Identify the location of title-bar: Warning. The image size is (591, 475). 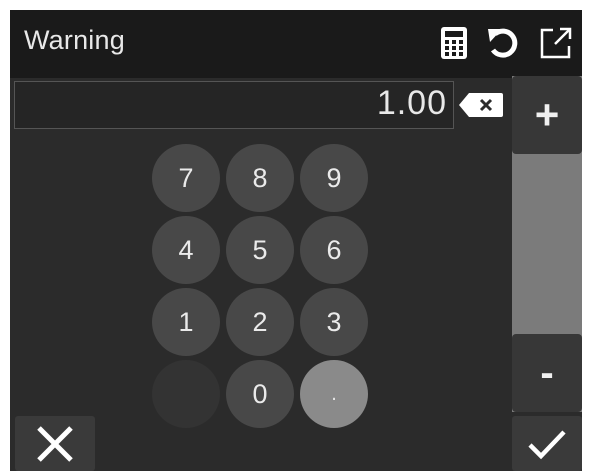
(296, 44).